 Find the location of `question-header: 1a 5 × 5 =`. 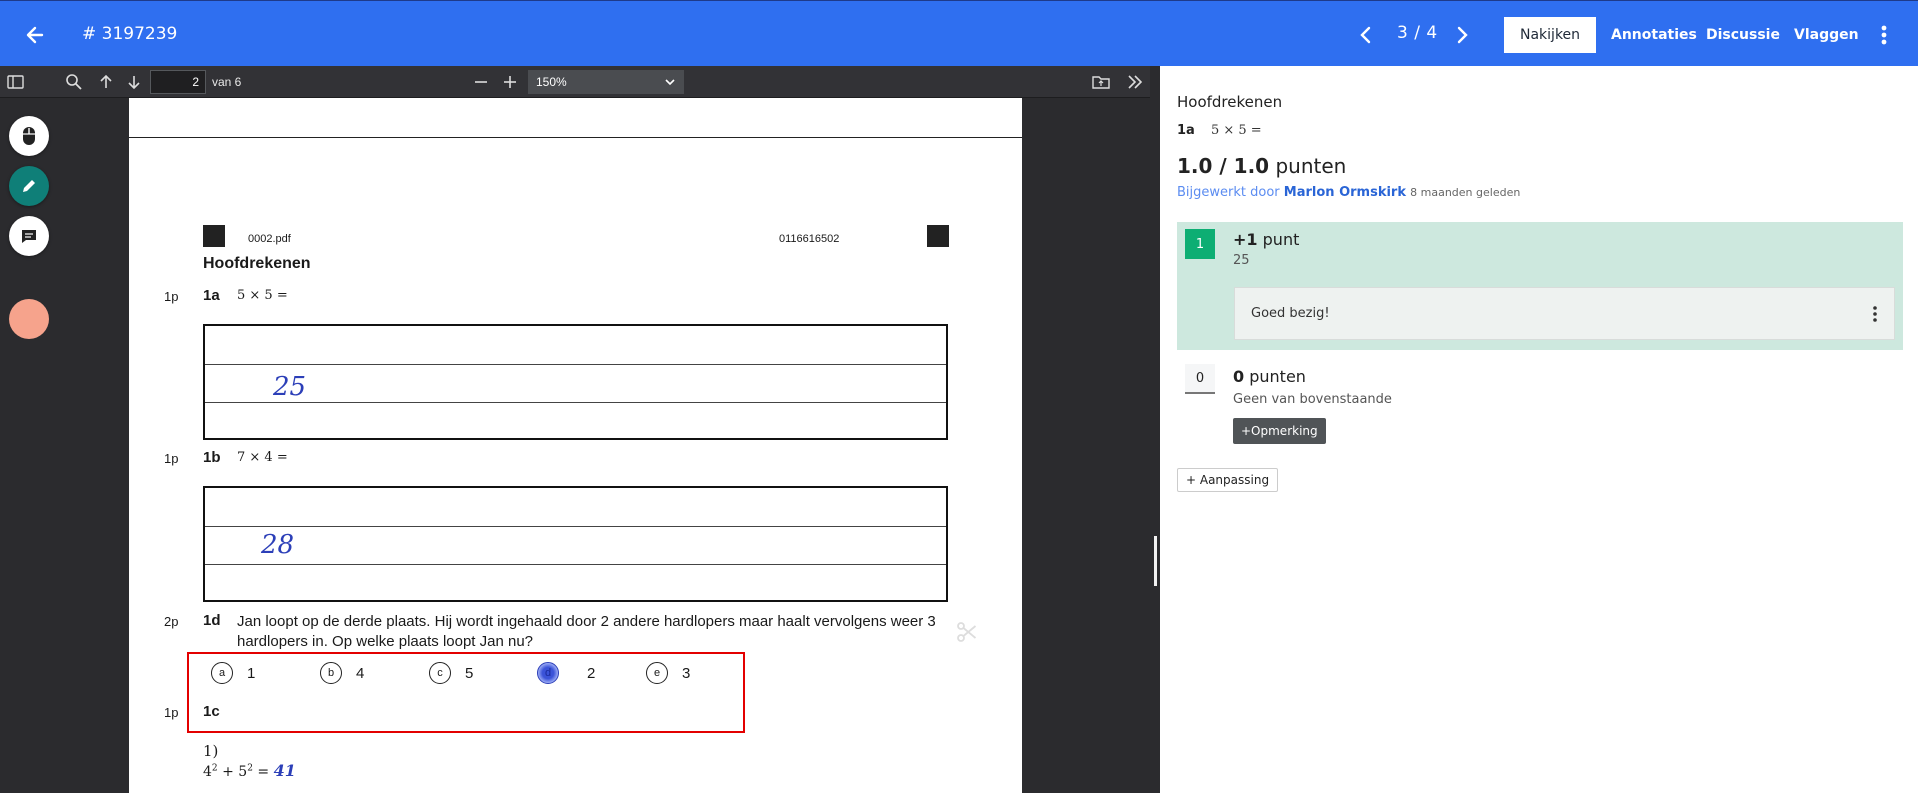

question-header: 1a 5 × 5 = is located at coordinates (1219, 130).